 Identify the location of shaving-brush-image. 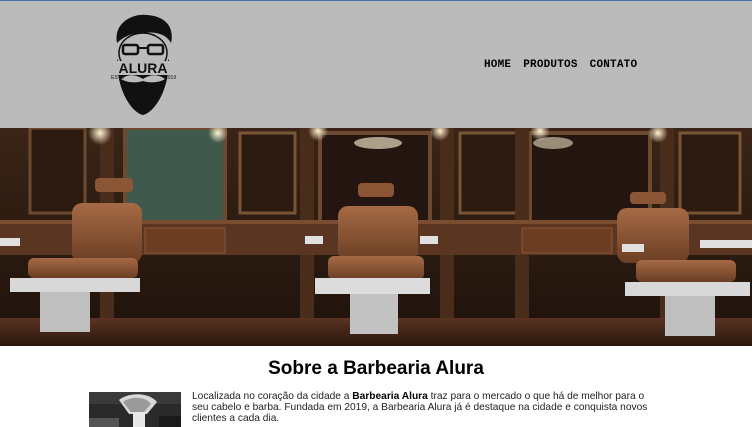
(135, 409).